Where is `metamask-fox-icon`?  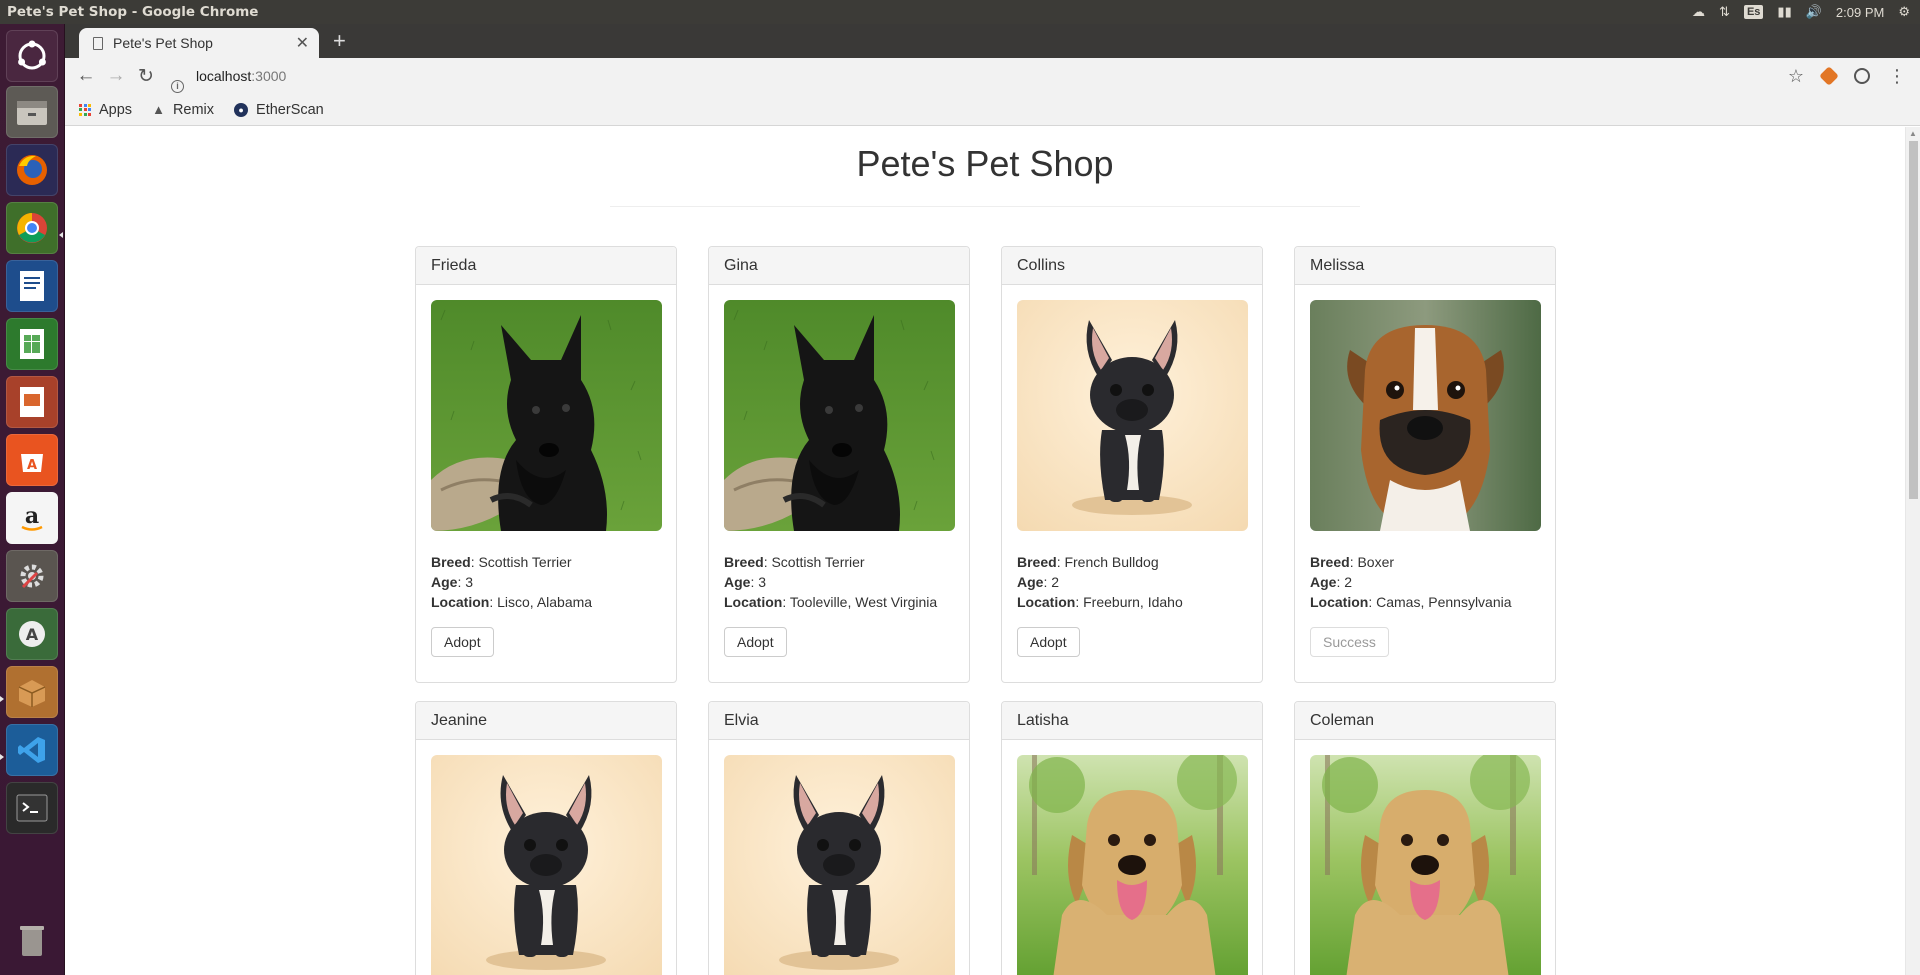
metamask-fox-icon is located at coordinates (1829, 76).